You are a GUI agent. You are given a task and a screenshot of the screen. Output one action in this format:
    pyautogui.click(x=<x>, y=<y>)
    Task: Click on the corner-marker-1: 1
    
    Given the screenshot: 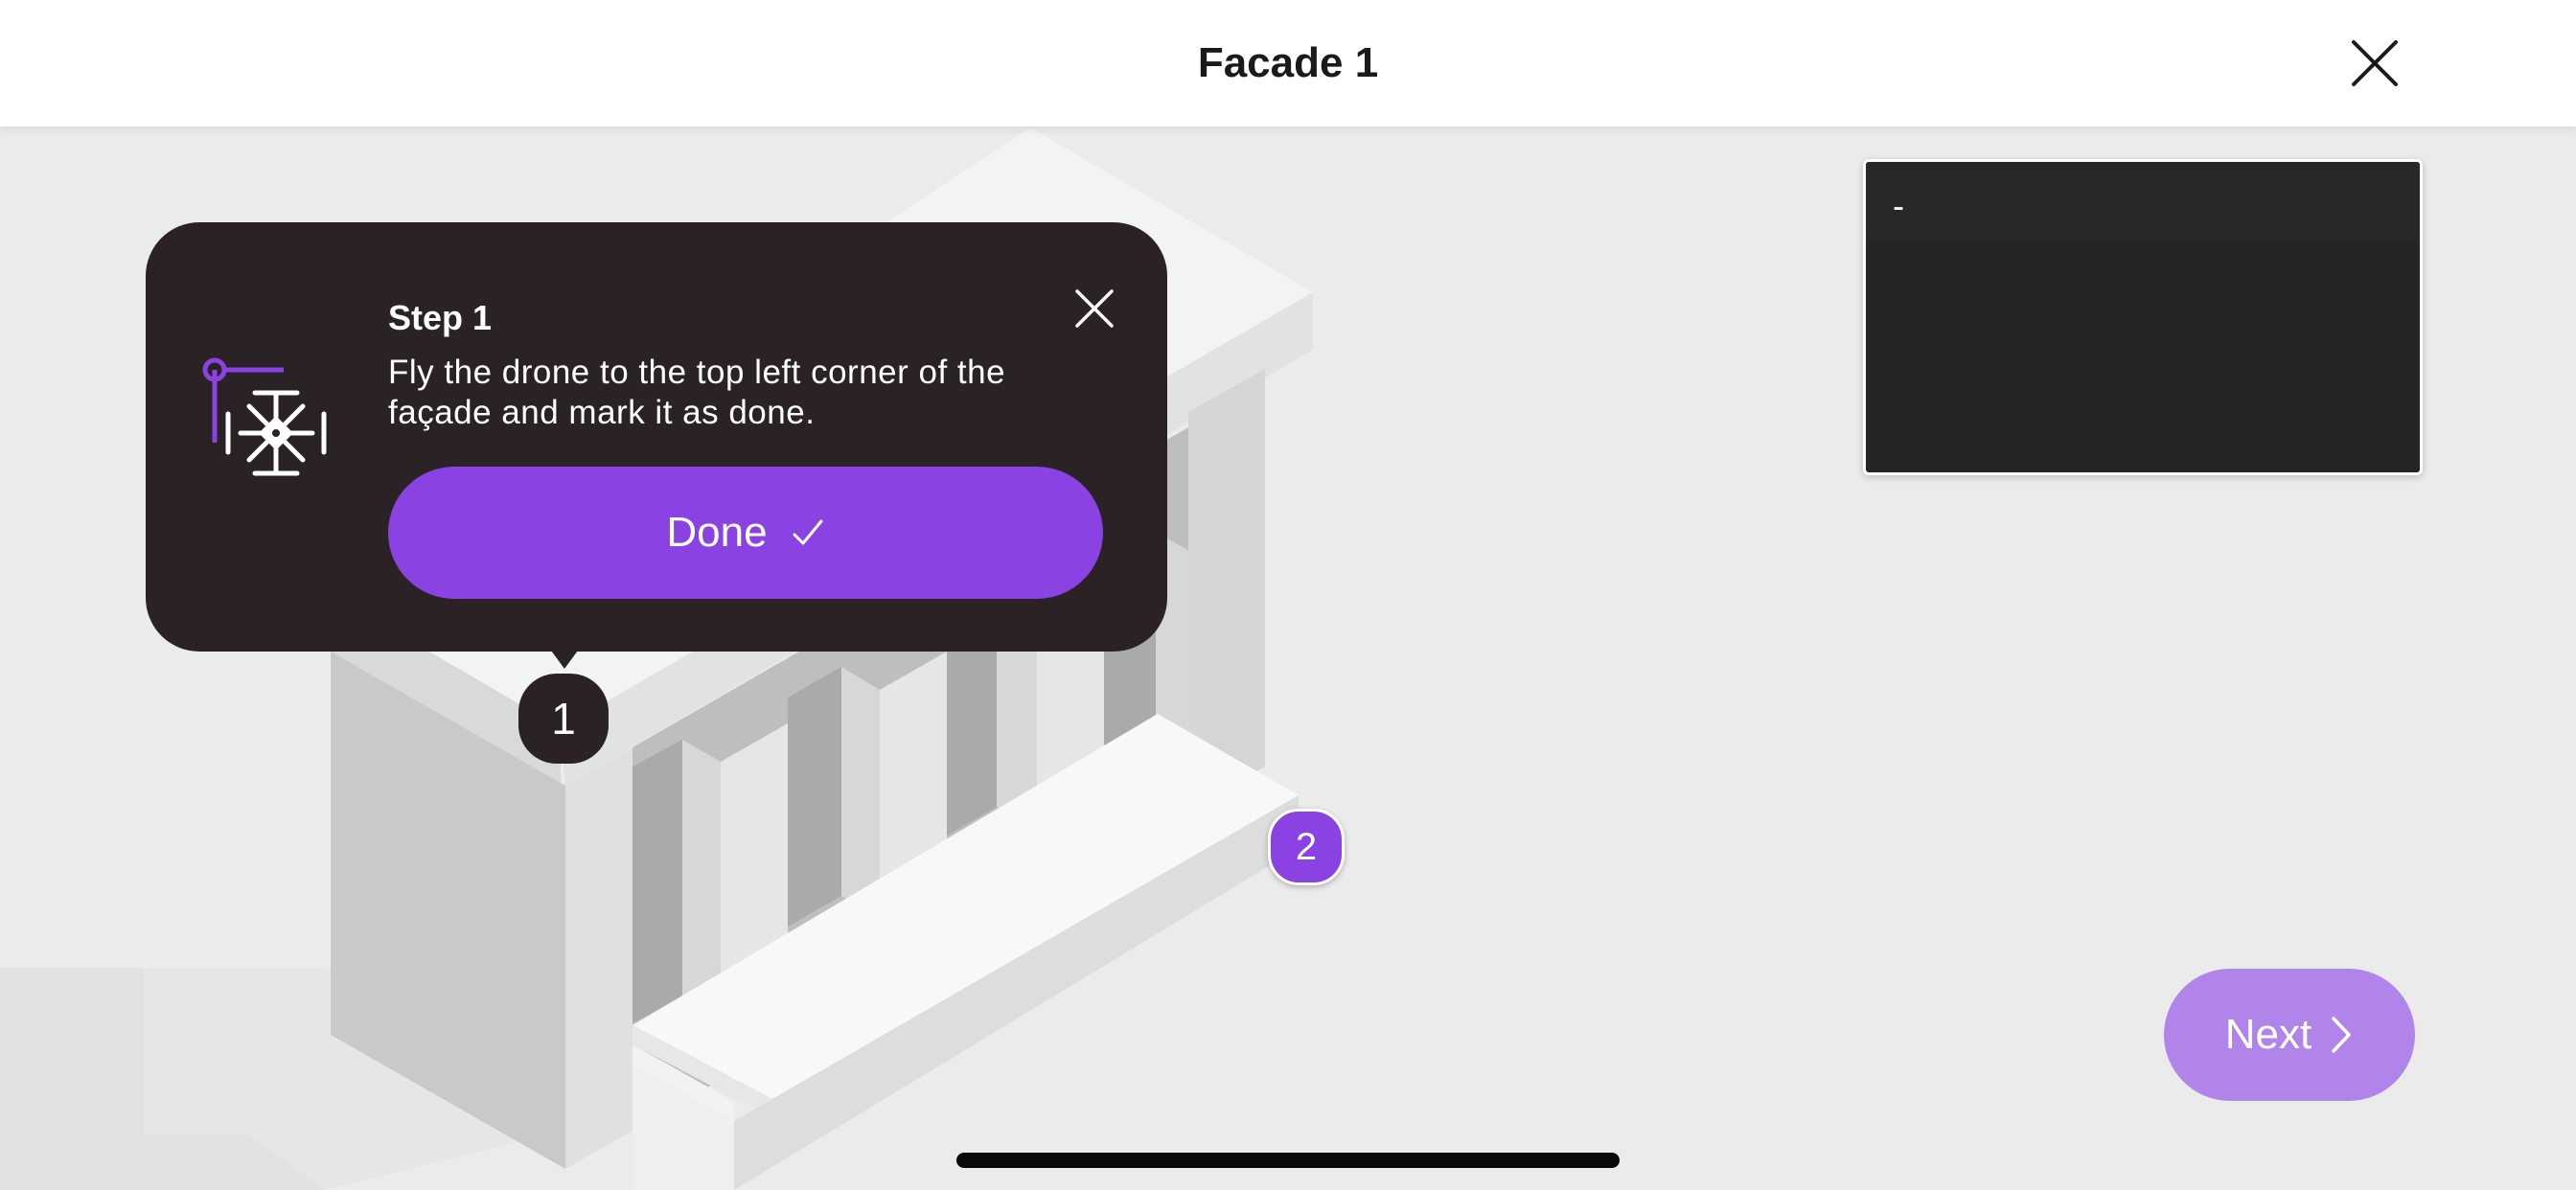 What is the action you would take?
    pyautogui.click(x=563, y=719)
    